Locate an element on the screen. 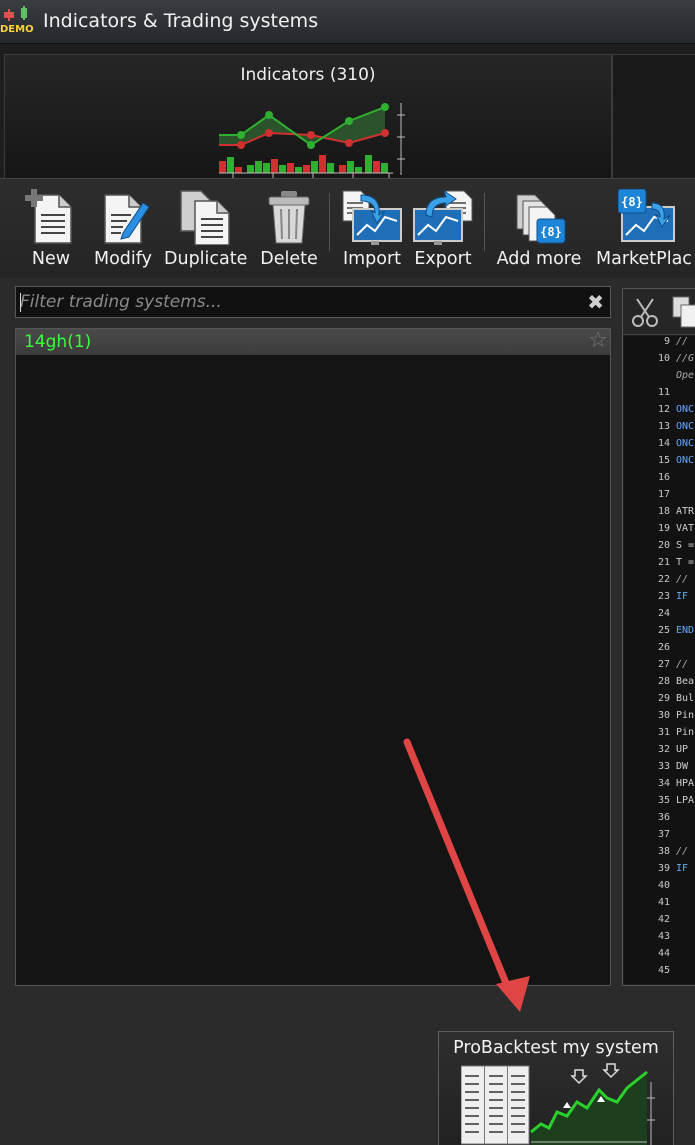 Image resolution: width=695 pixels, height=1145 pixels. new-document-icon is located at coordinates (48, 216).